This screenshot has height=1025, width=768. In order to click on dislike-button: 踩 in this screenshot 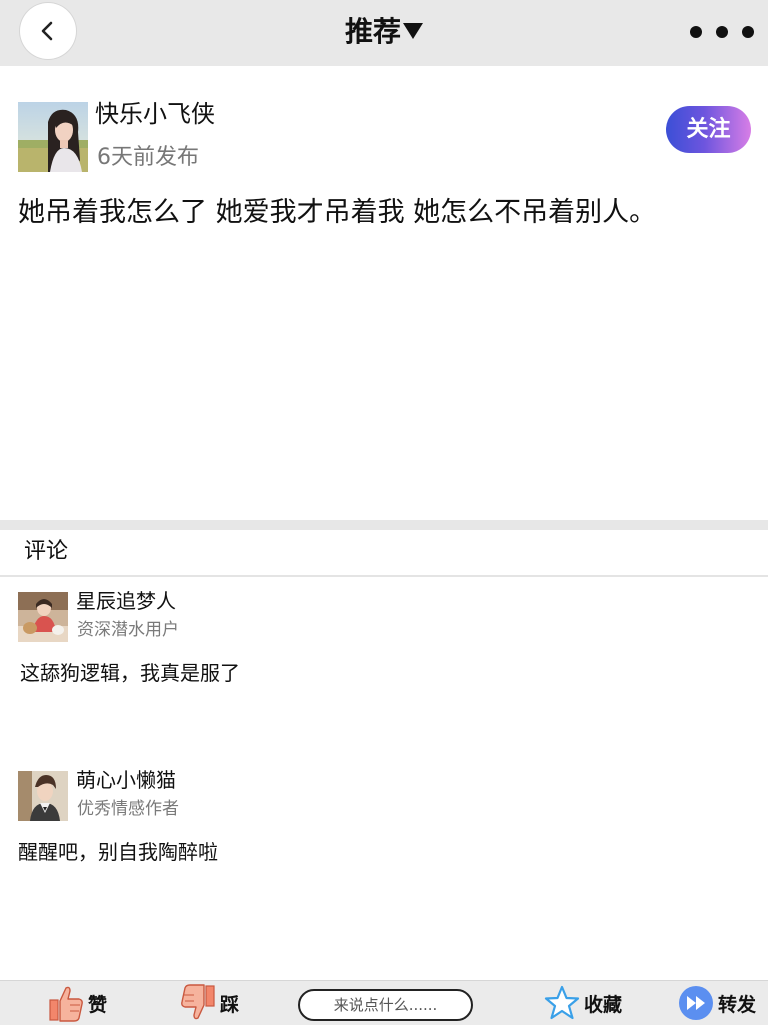, I will do `click(209, 1003)`.